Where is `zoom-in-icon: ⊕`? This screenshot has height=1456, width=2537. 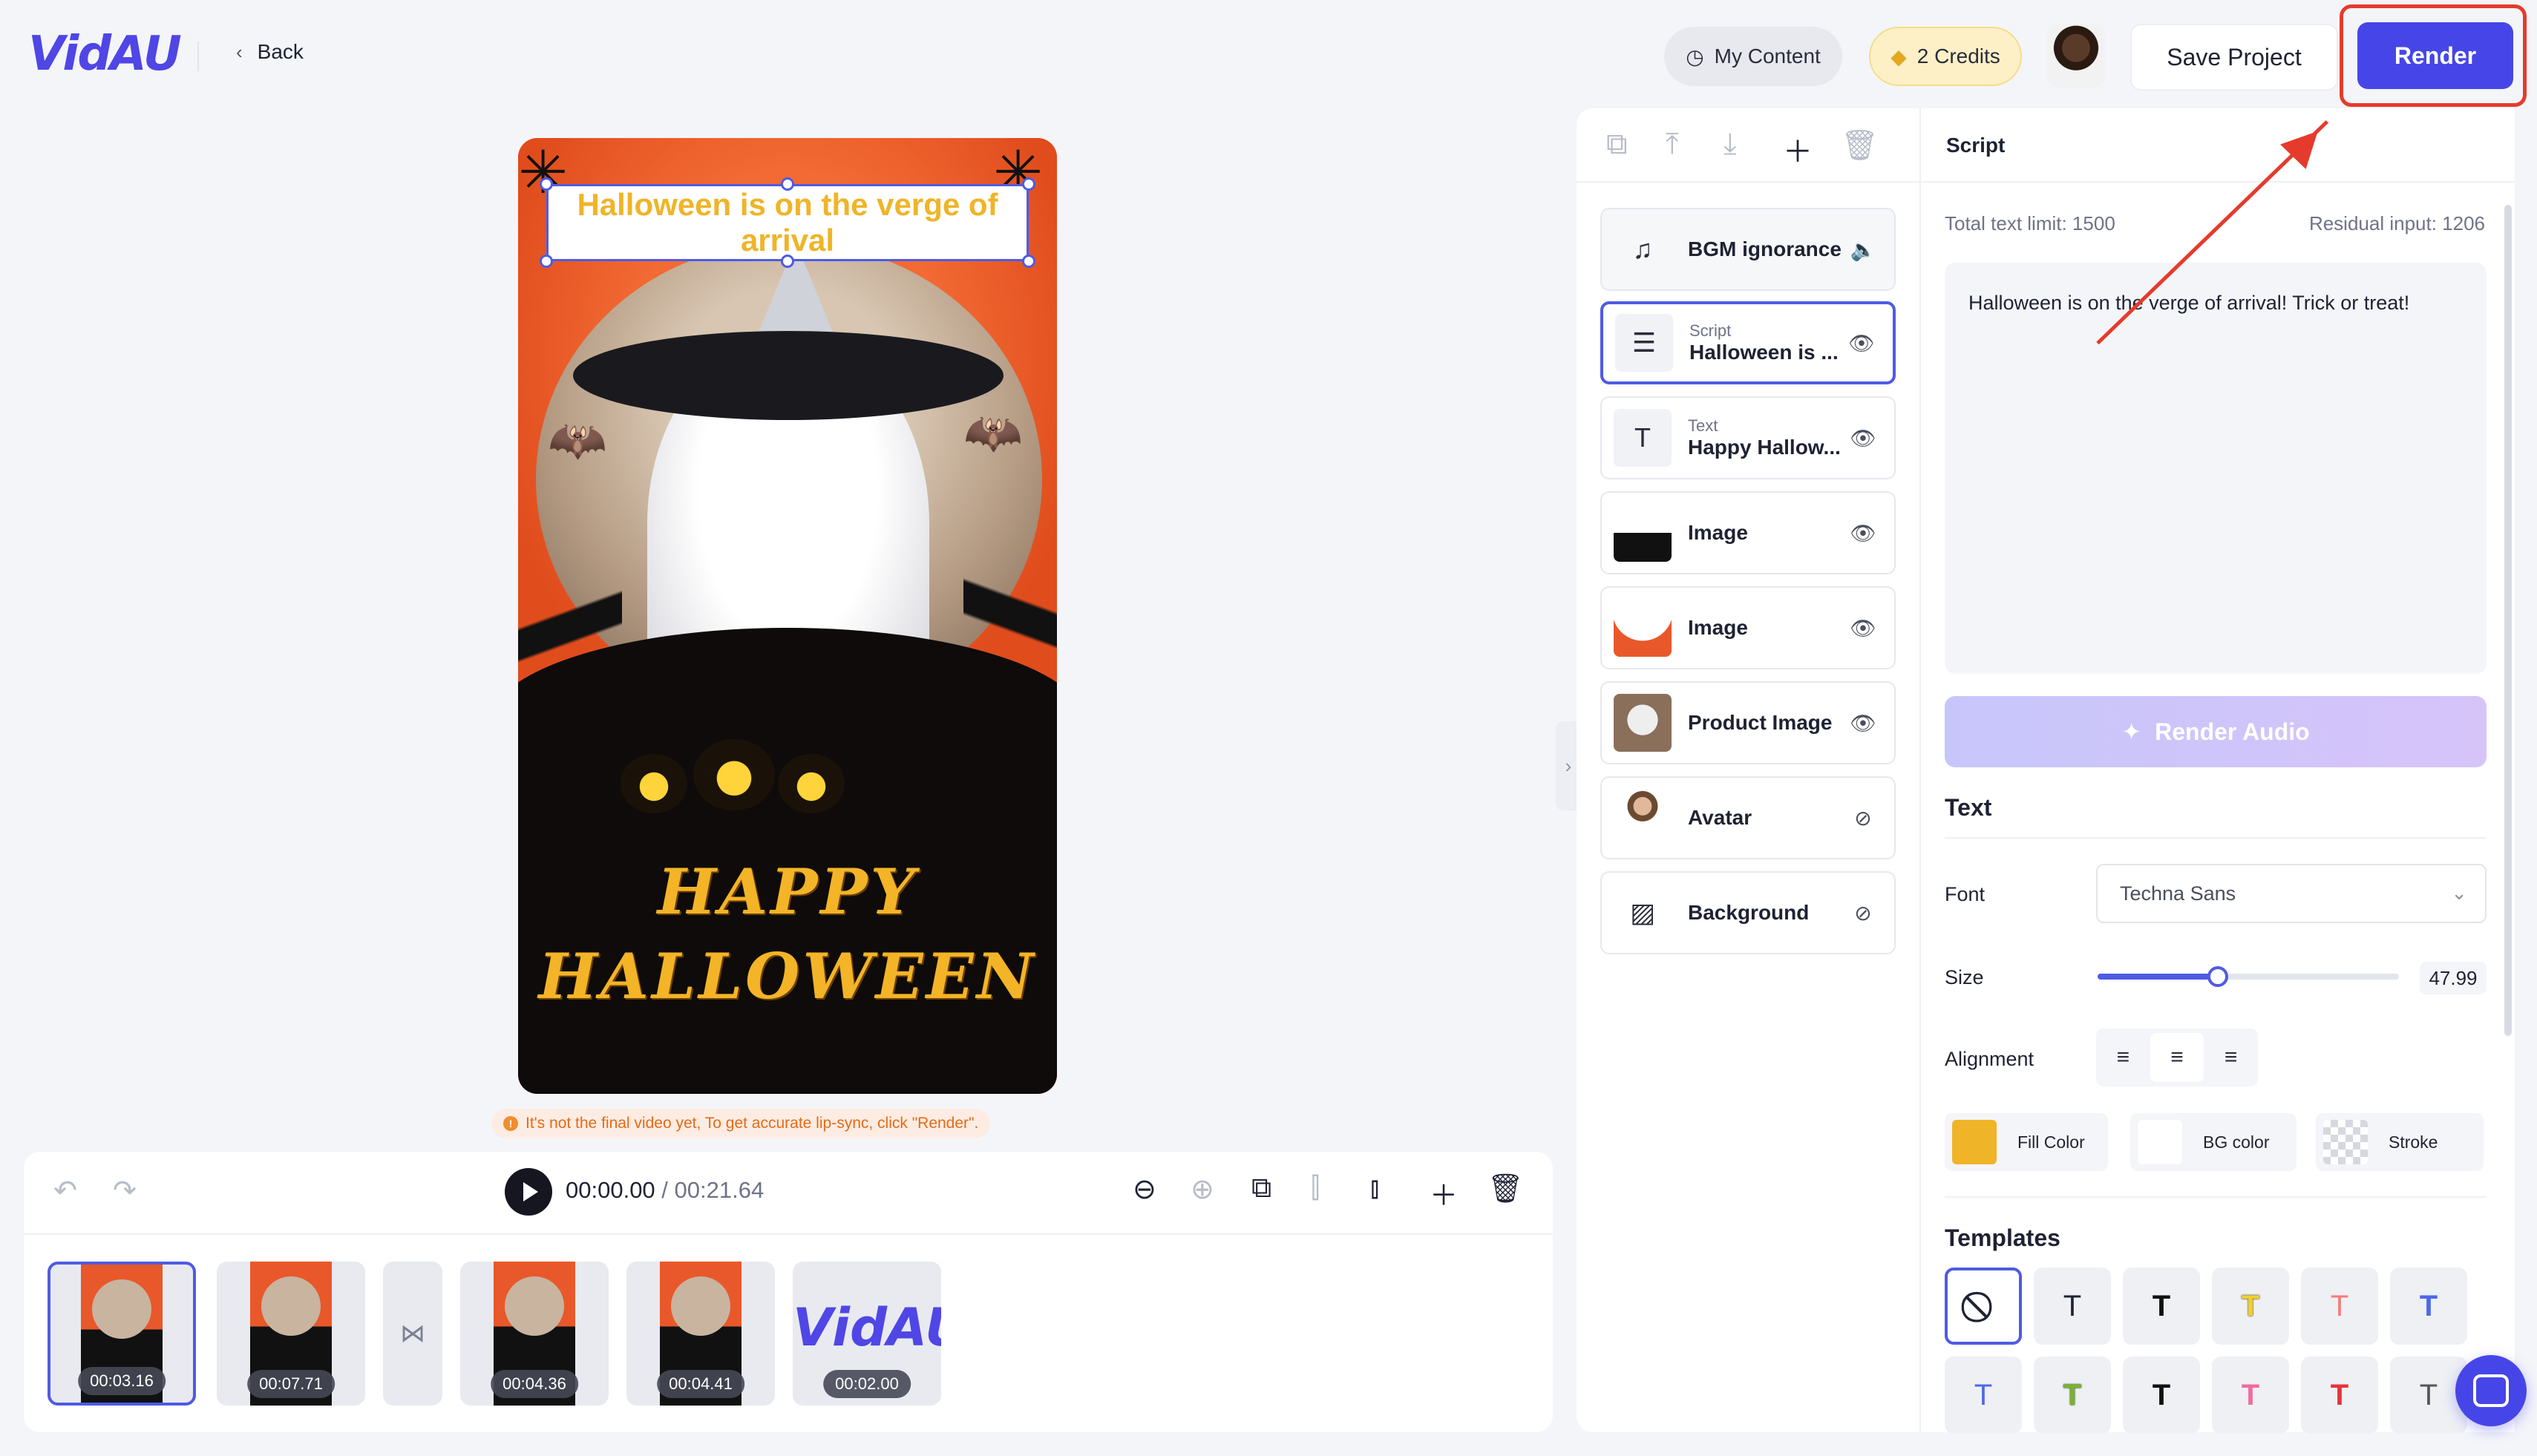 zoom-in-icon: ⊕ is located at coordinates (1202, 1190).